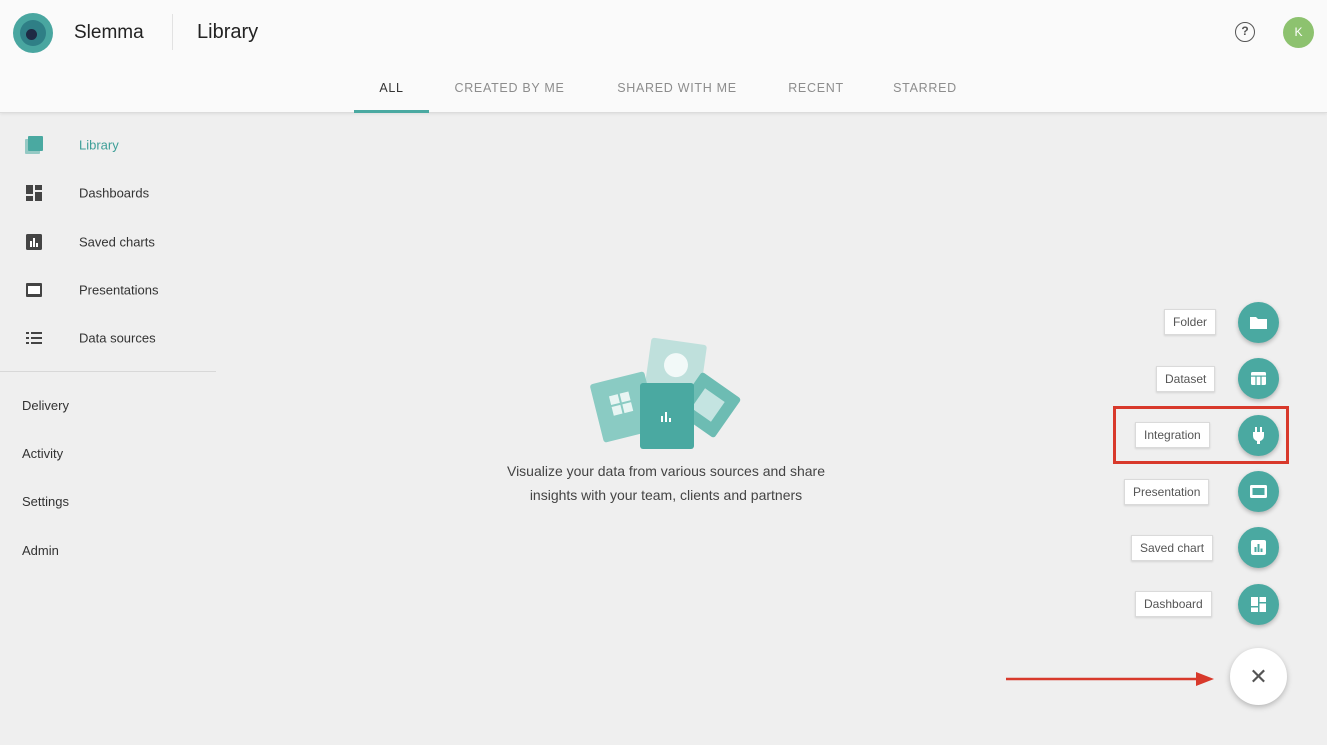  What do you see at coordinates (1190, 322) in the screenshot?
I see `dial-label-folder: Folder` at bounding box center [1190, 322].